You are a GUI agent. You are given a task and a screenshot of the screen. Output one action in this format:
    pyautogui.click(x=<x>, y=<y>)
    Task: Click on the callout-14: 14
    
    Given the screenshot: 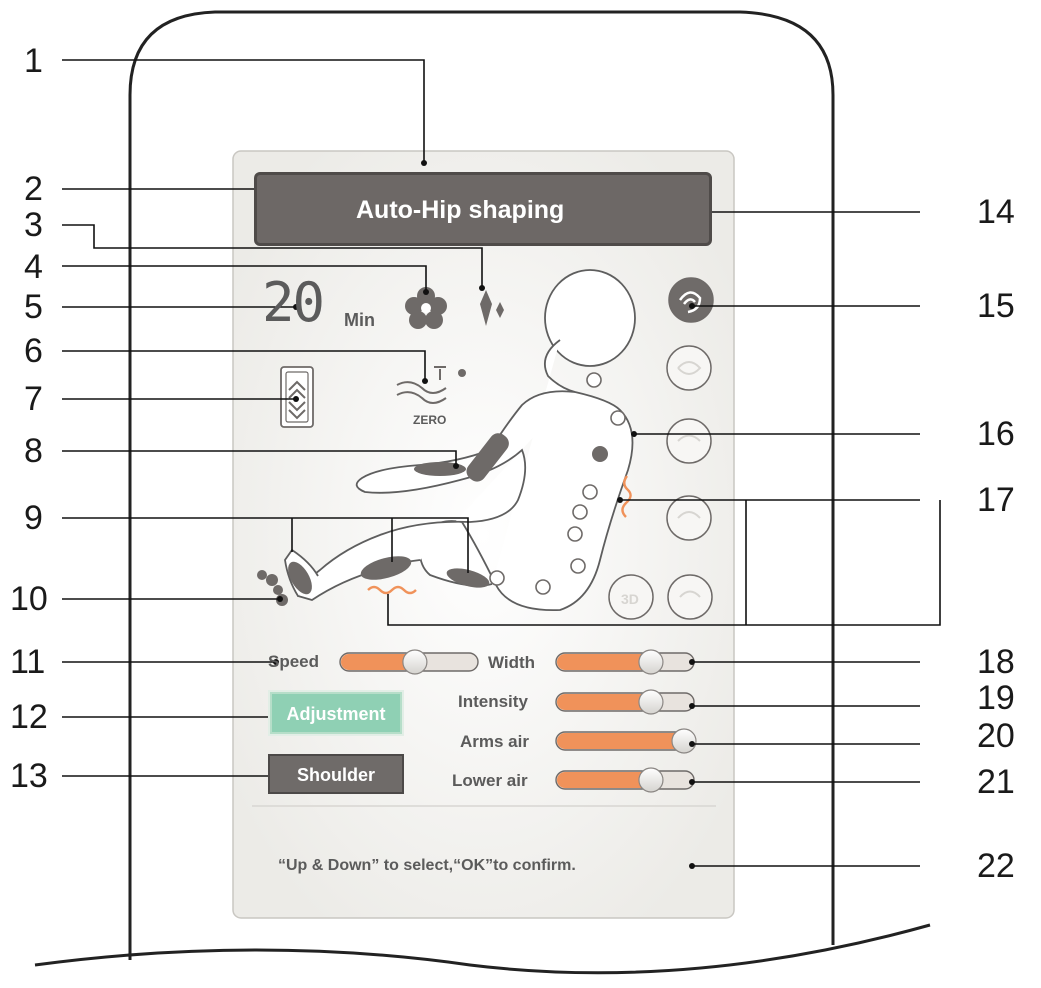 What is the action you would take?
    pyautogui.click(x=996, y=212)
    